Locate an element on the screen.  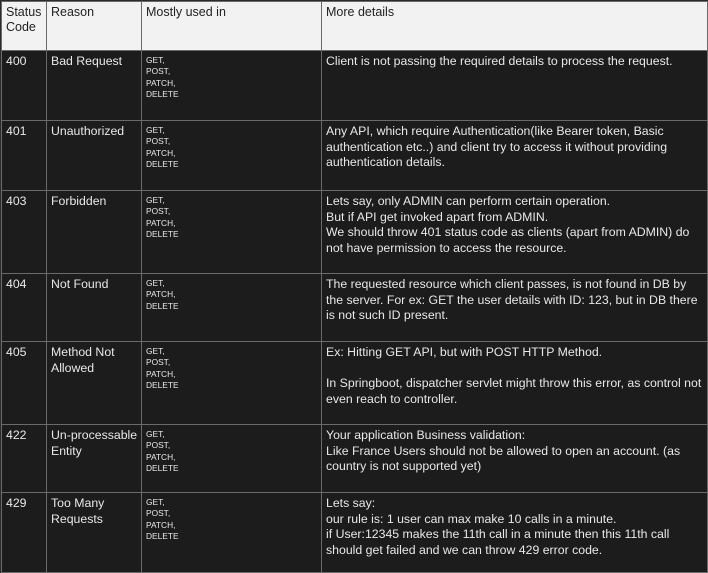
reason-cell: Not Found is located at coordinates (94, 307).